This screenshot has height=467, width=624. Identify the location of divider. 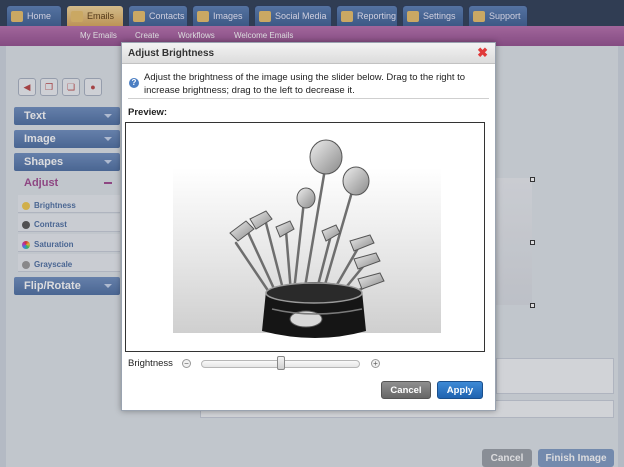
(308, 98).